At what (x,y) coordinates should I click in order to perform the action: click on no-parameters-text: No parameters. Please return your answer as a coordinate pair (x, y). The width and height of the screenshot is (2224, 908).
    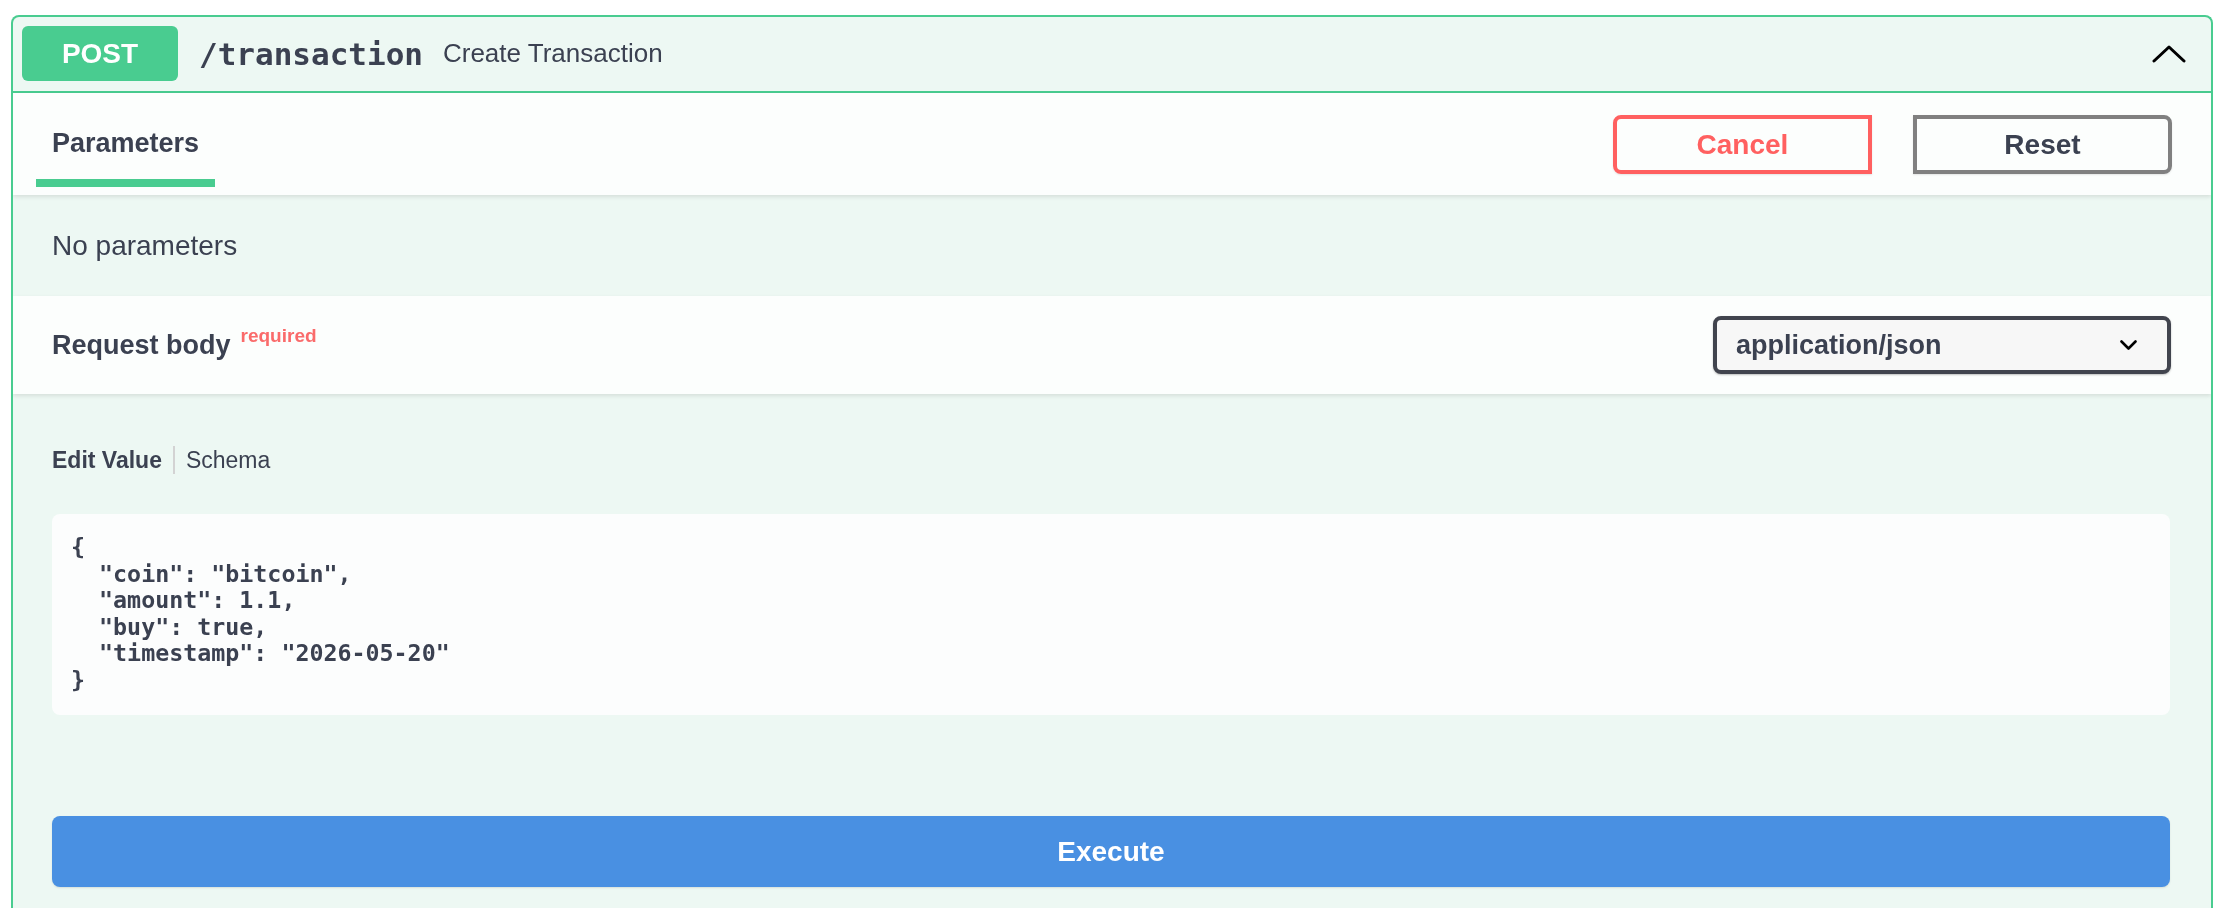
    Looking at the image, I should click on (145, 245).